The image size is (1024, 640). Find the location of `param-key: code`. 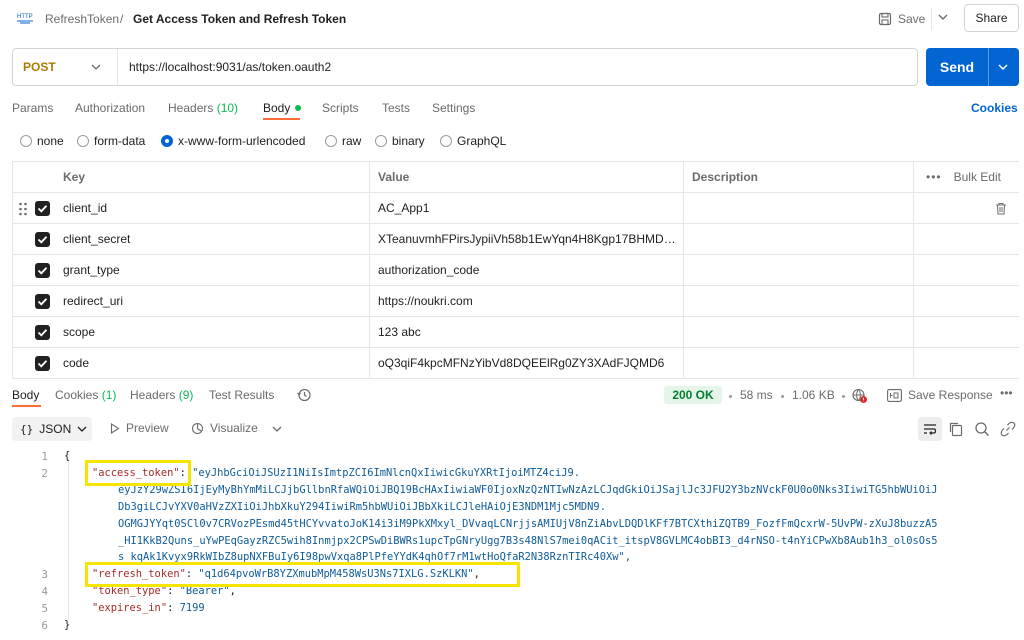

param-key: code is located at coordinates (212, 363).